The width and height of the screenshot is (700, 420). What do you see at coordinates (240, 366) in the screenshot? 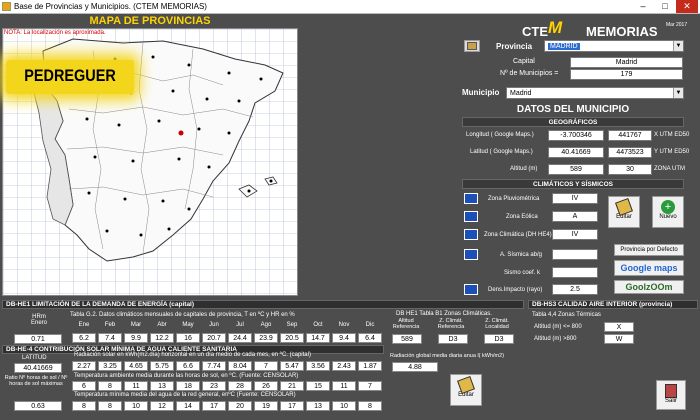
I see `rad-cell: 8.04` at bounding box center [240, 366].